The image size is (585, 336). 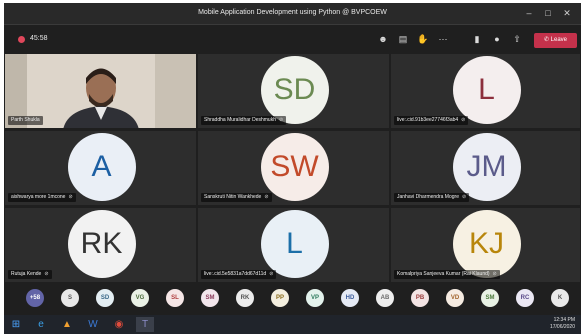 I want to click on participant-name: live:.cid.91b3ee27746f3ab4 ⊘, so click(x=431, y=120).